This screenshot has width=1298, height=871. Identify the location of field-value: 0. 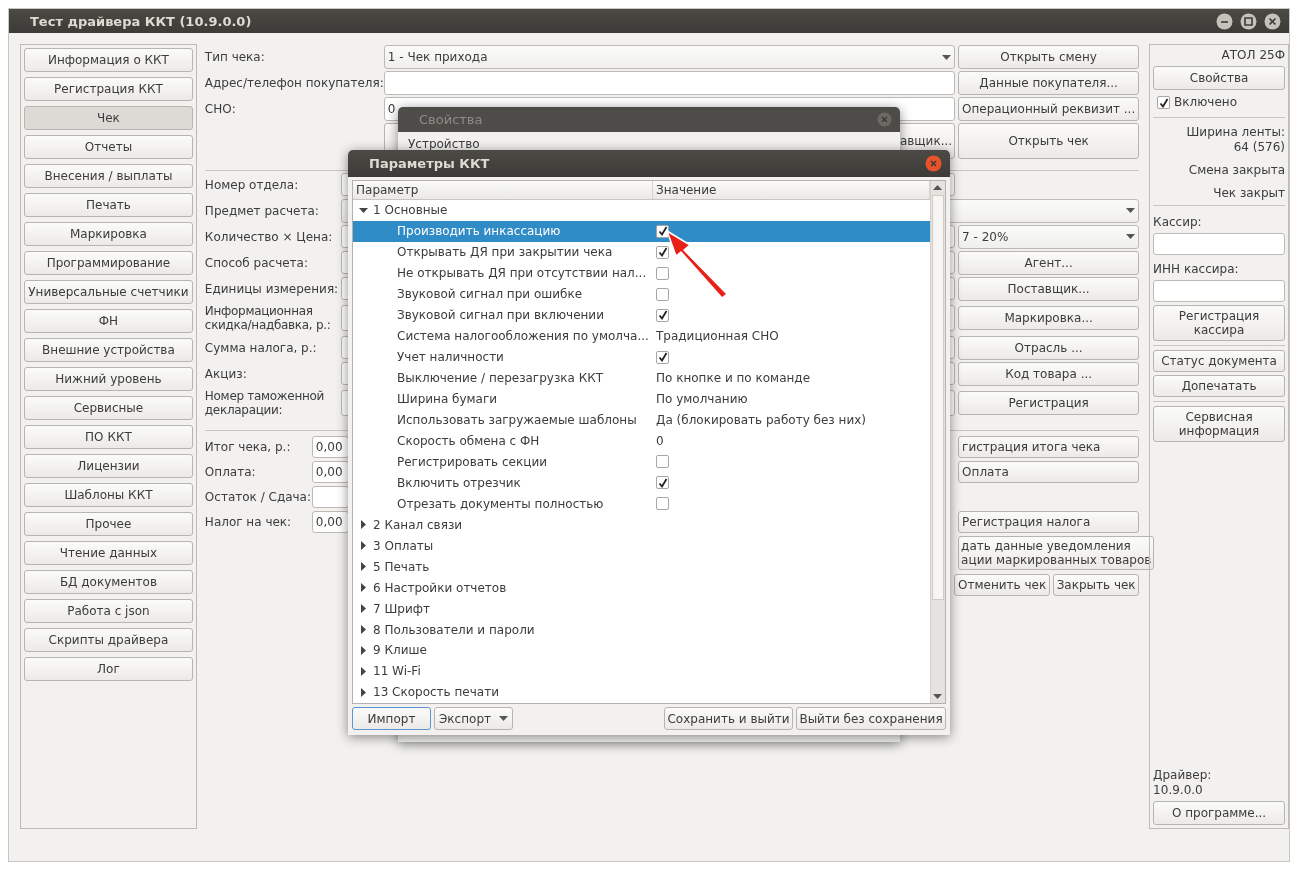
(391, 109).